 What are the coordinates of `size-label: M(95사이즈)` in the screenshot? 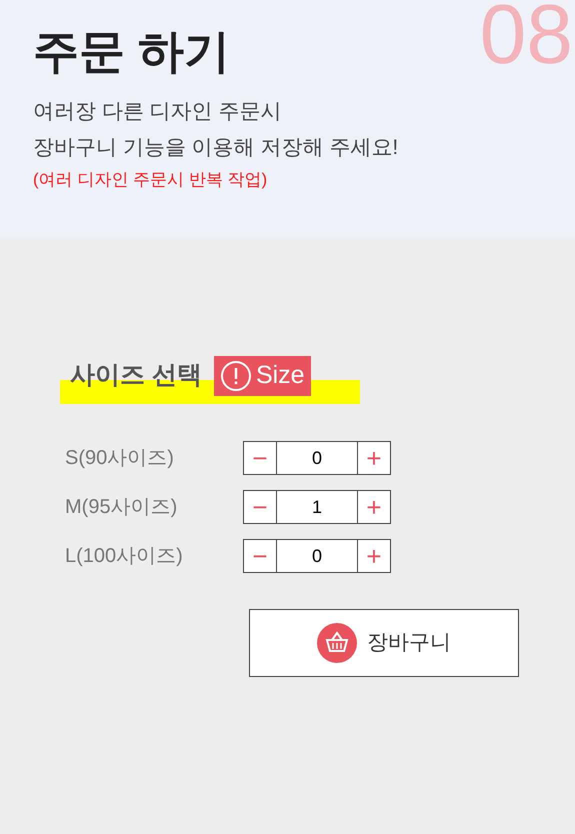 It's located at (121, 507).